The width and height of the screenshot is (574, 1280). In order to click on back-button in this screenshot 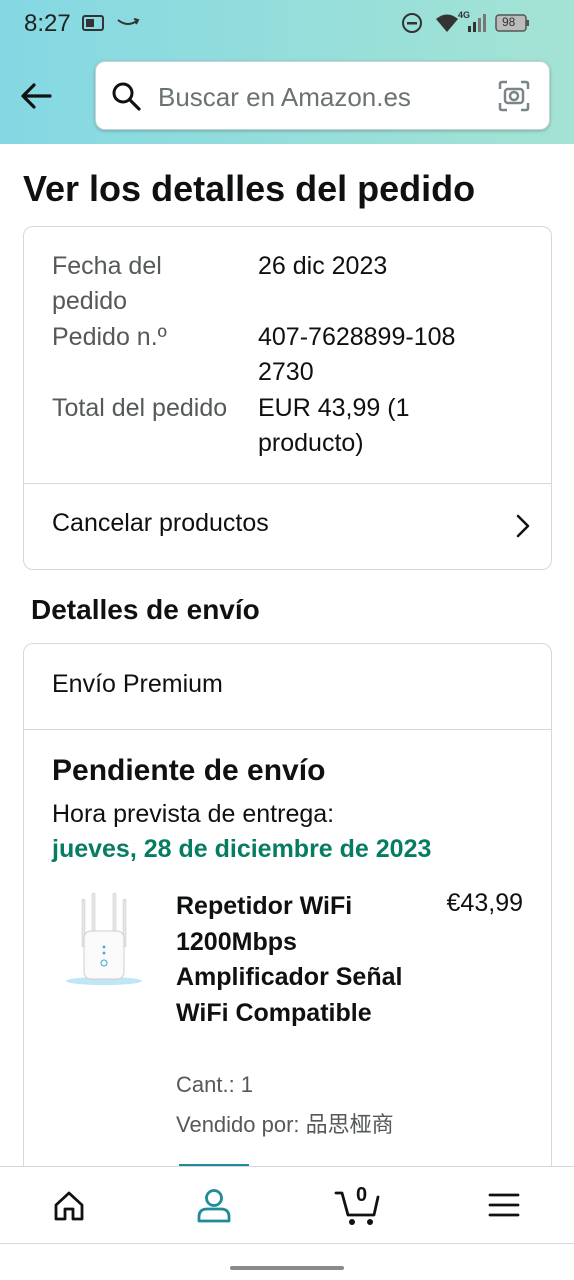, I will do `click(36, 96)`.